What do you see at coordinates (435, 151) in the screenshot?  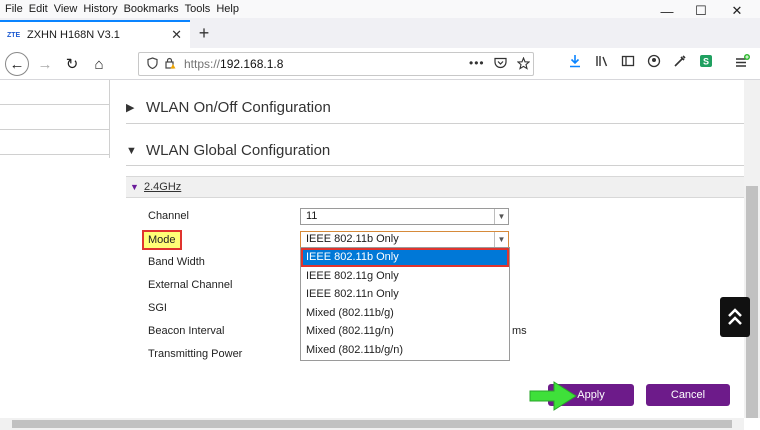 I see `section-wlan-global: ▼ WLAN Global Configuration` at bounding box center [435, 151].